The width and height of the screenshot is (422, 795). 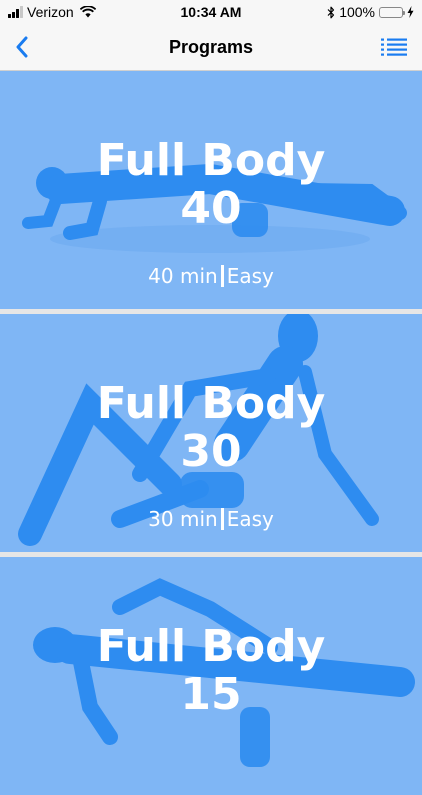 I want to click on program-duration: 40 min, so click(x=183, y=276).